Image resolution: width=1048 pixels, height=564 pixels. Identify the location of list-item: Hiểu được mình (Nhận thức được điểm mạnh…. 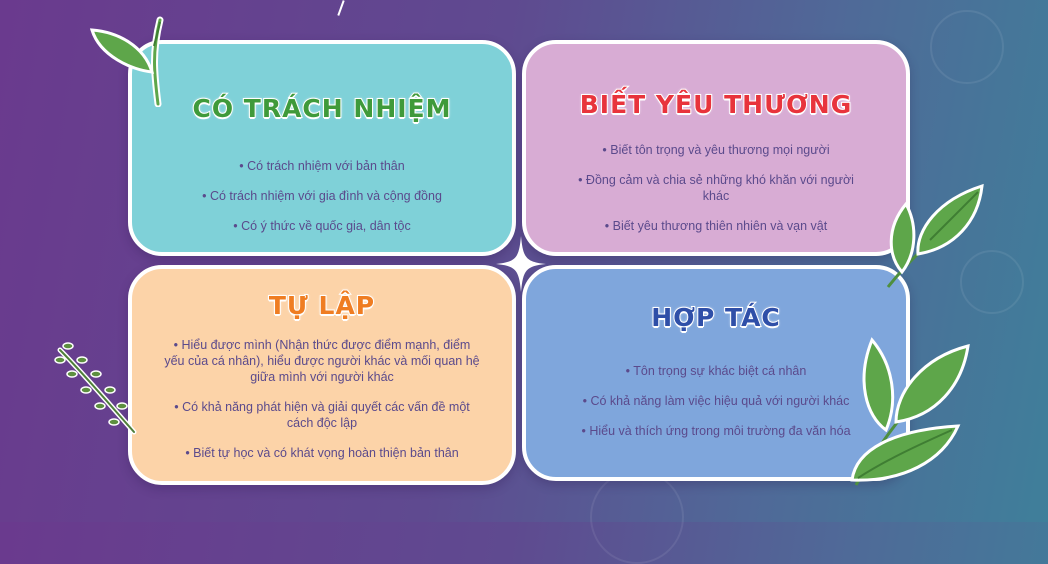
(322, 361).